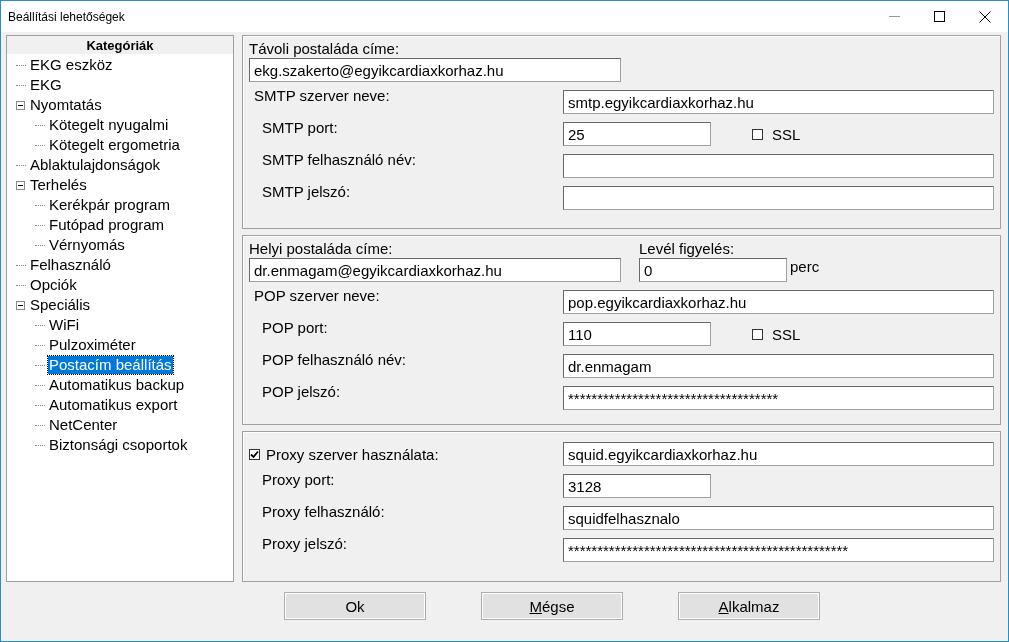 The width and height of the screenshot is (1009, 642). I want to click on field-label: Proxy jelszó:, so click(305, 543).